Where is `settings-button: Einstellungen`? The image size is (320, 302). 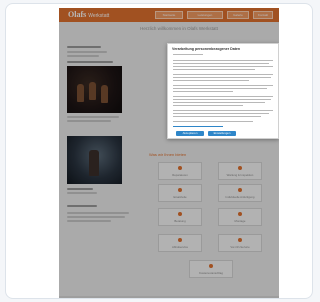 settings-button: Einstellungen is located at coordinates (222, 133).